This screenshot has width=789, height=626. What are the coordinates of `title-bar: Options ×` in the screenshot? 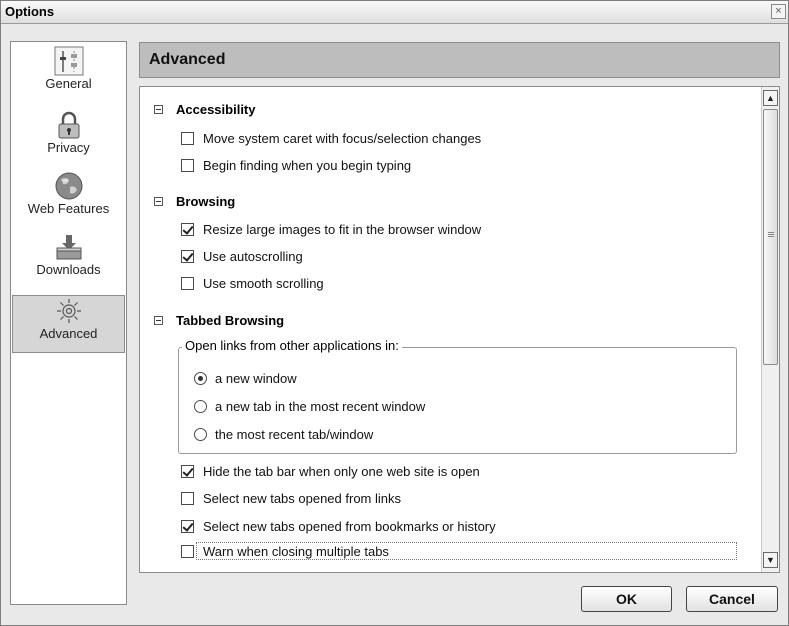 It's located at (394, 12).